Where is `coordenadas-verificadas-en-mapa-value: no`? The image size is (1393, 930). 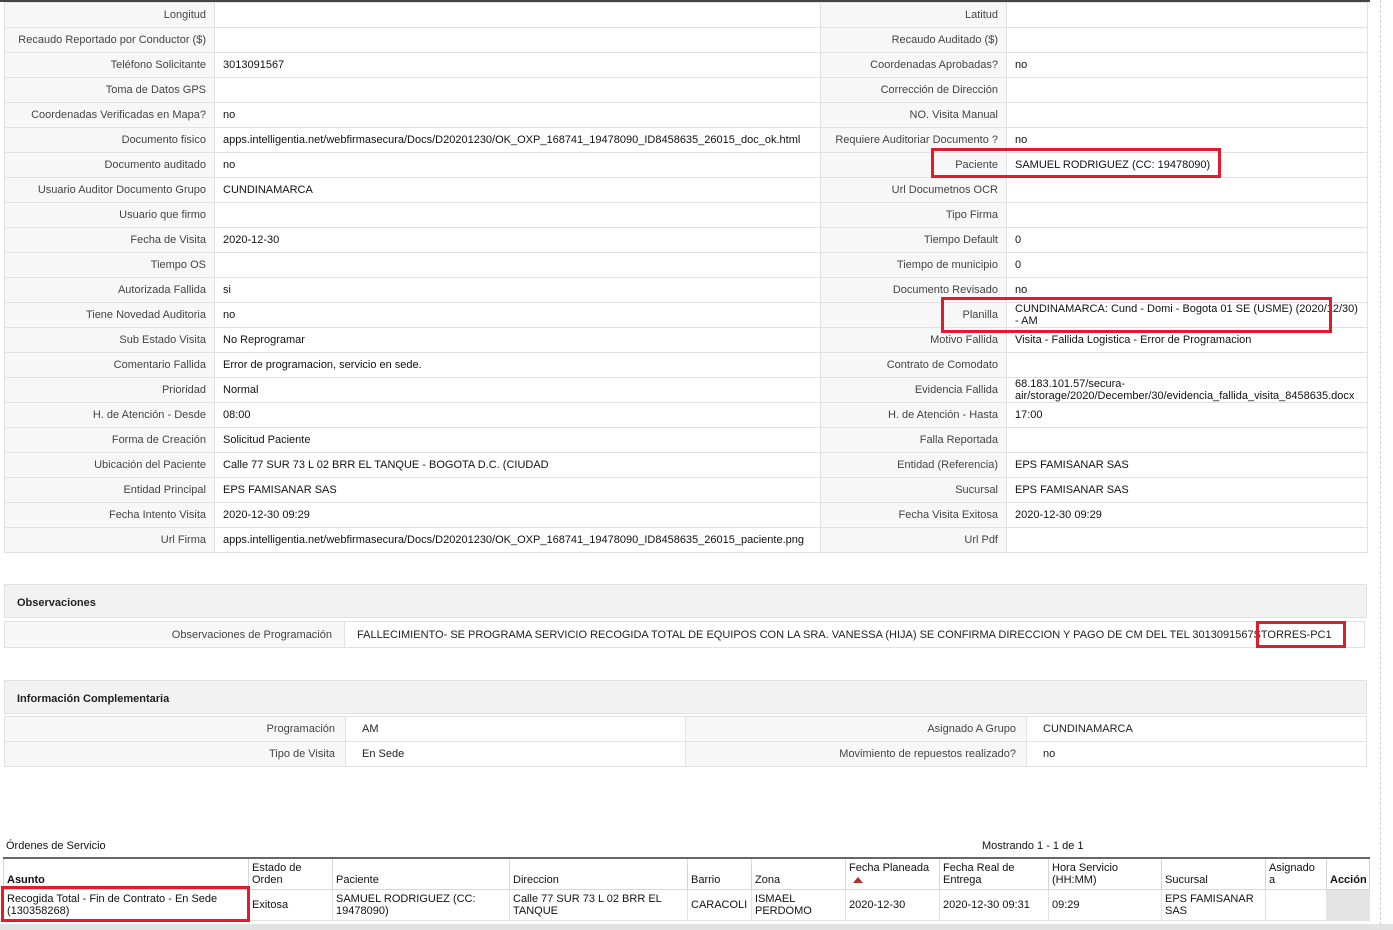
coordenadas-verificadas-en-mapa-value: no is located at coordinates (517, 115).